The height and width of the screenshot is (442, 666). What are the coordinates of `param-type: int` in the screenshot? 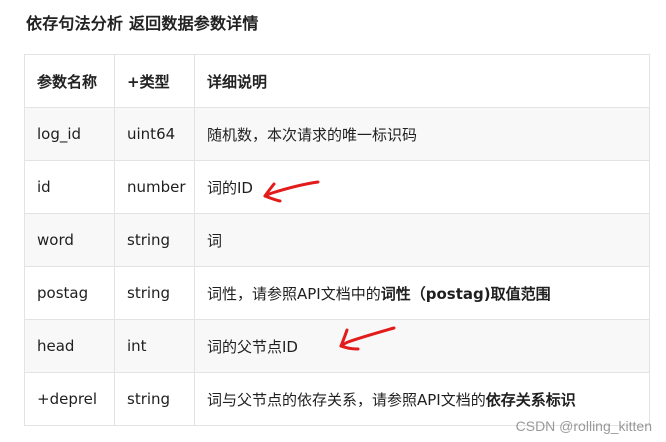 It's located at (154, 346).